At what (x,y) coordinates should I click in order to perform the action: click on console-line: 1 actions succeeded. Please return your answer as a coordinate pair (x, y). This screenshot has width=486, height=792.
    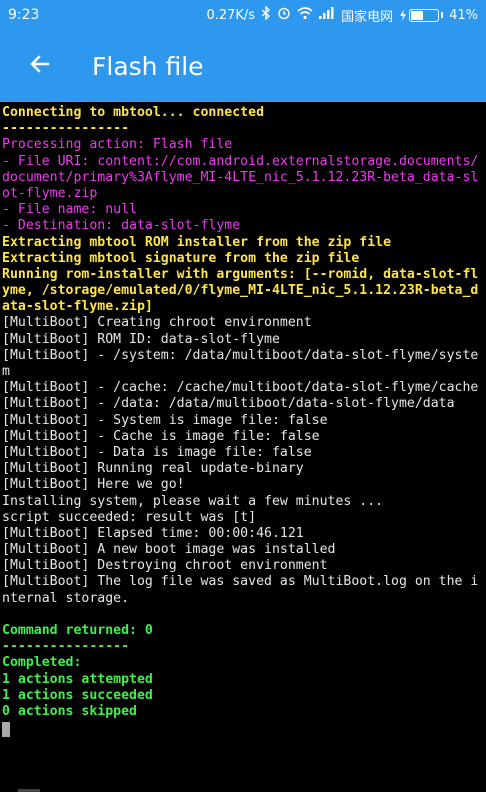
    Looking at the image, I should click on (77, 695).